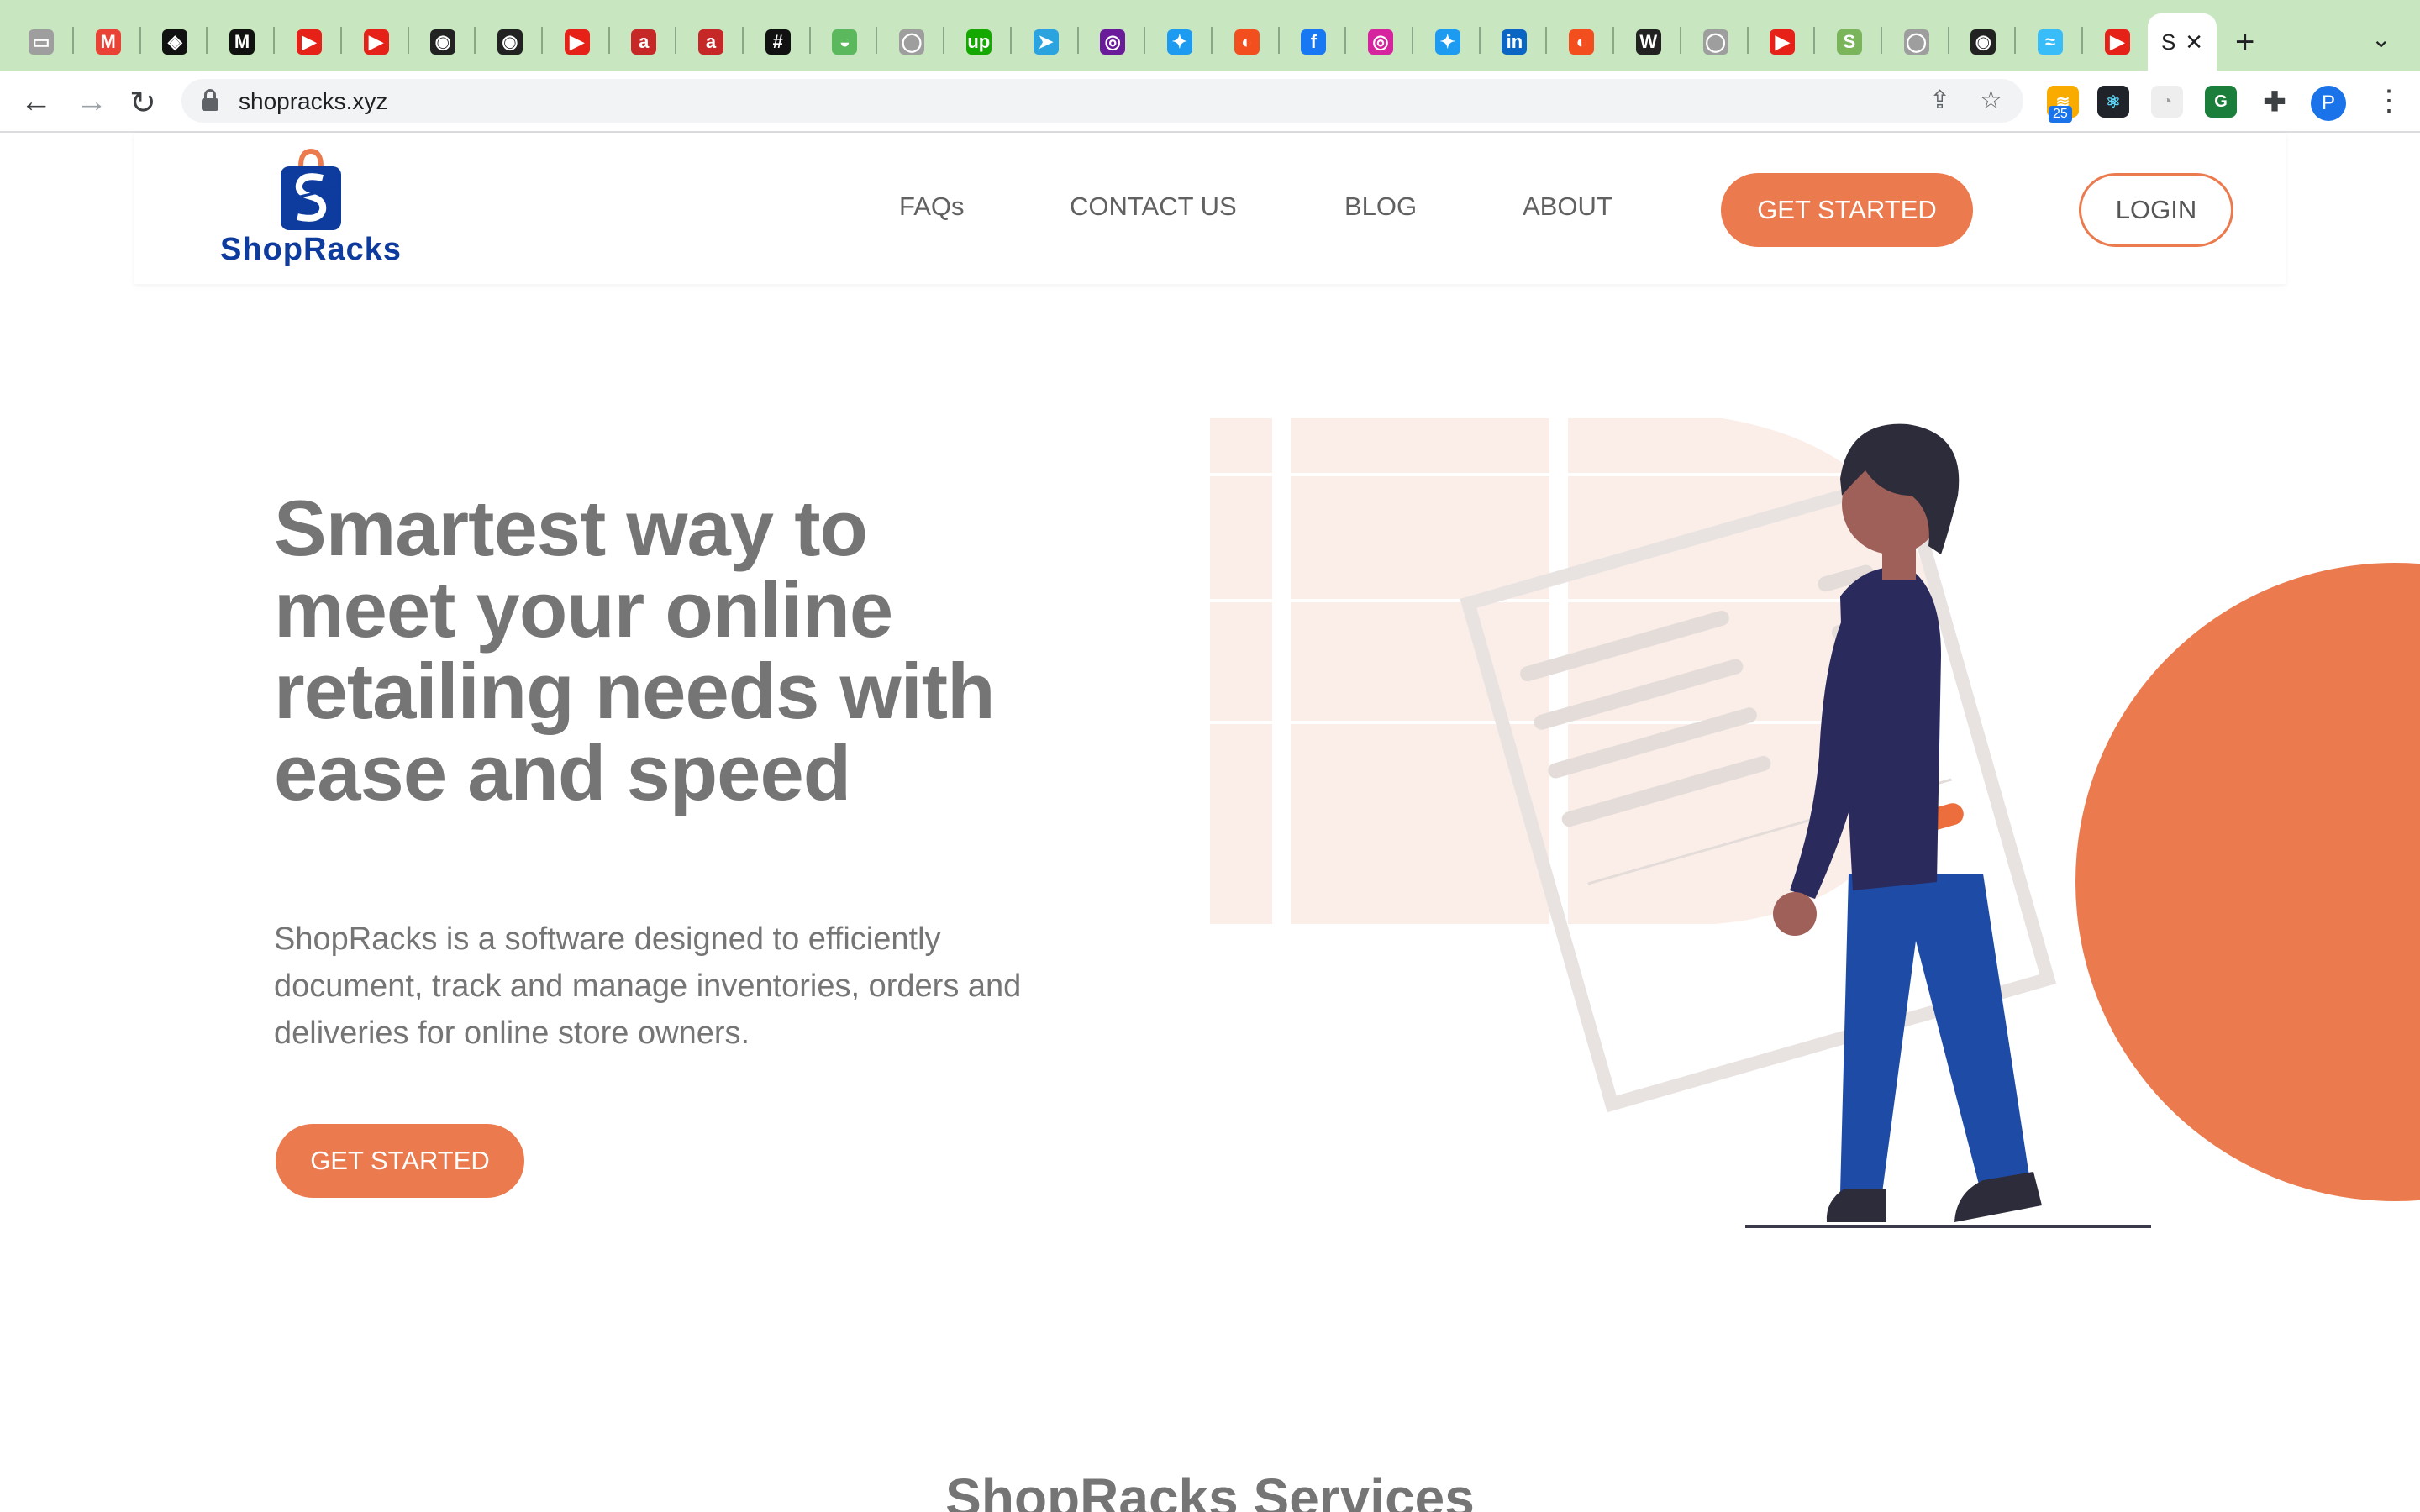  What do you see at coordinates (2381, 39) in the screenshot?
I see `chevron-down-icon: ⌄` at bounding box center [2381, 39].